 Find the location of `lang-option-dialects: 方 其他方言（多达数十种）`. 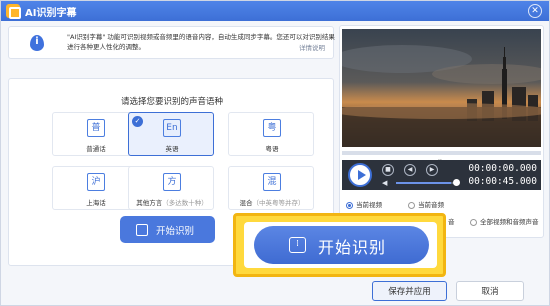

lang-option-dialects: 方 其他方言（多达数十种） is located at coordinates (171, 188).